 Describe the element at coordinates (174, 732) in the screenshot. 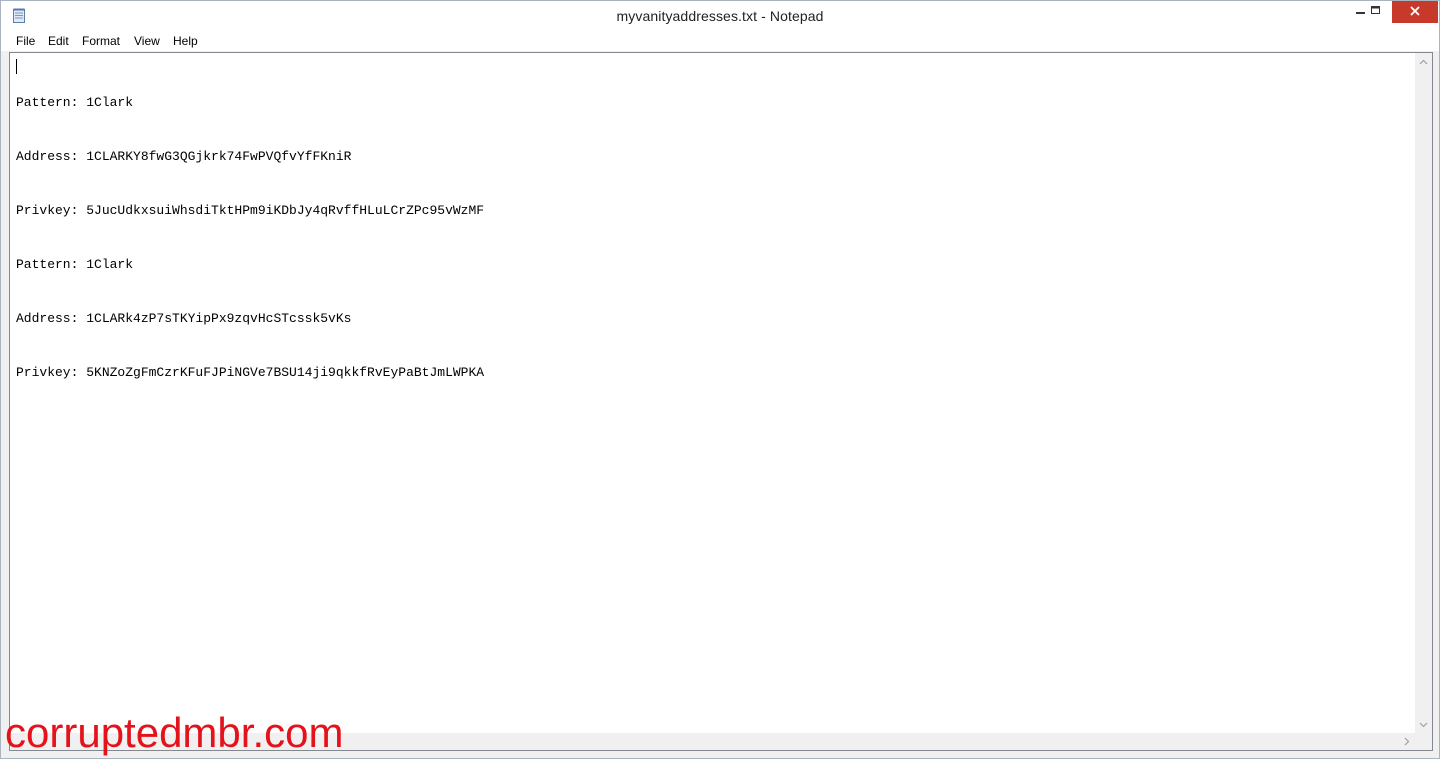

I see `watermark-text: corruptedmbr.com` at that location.